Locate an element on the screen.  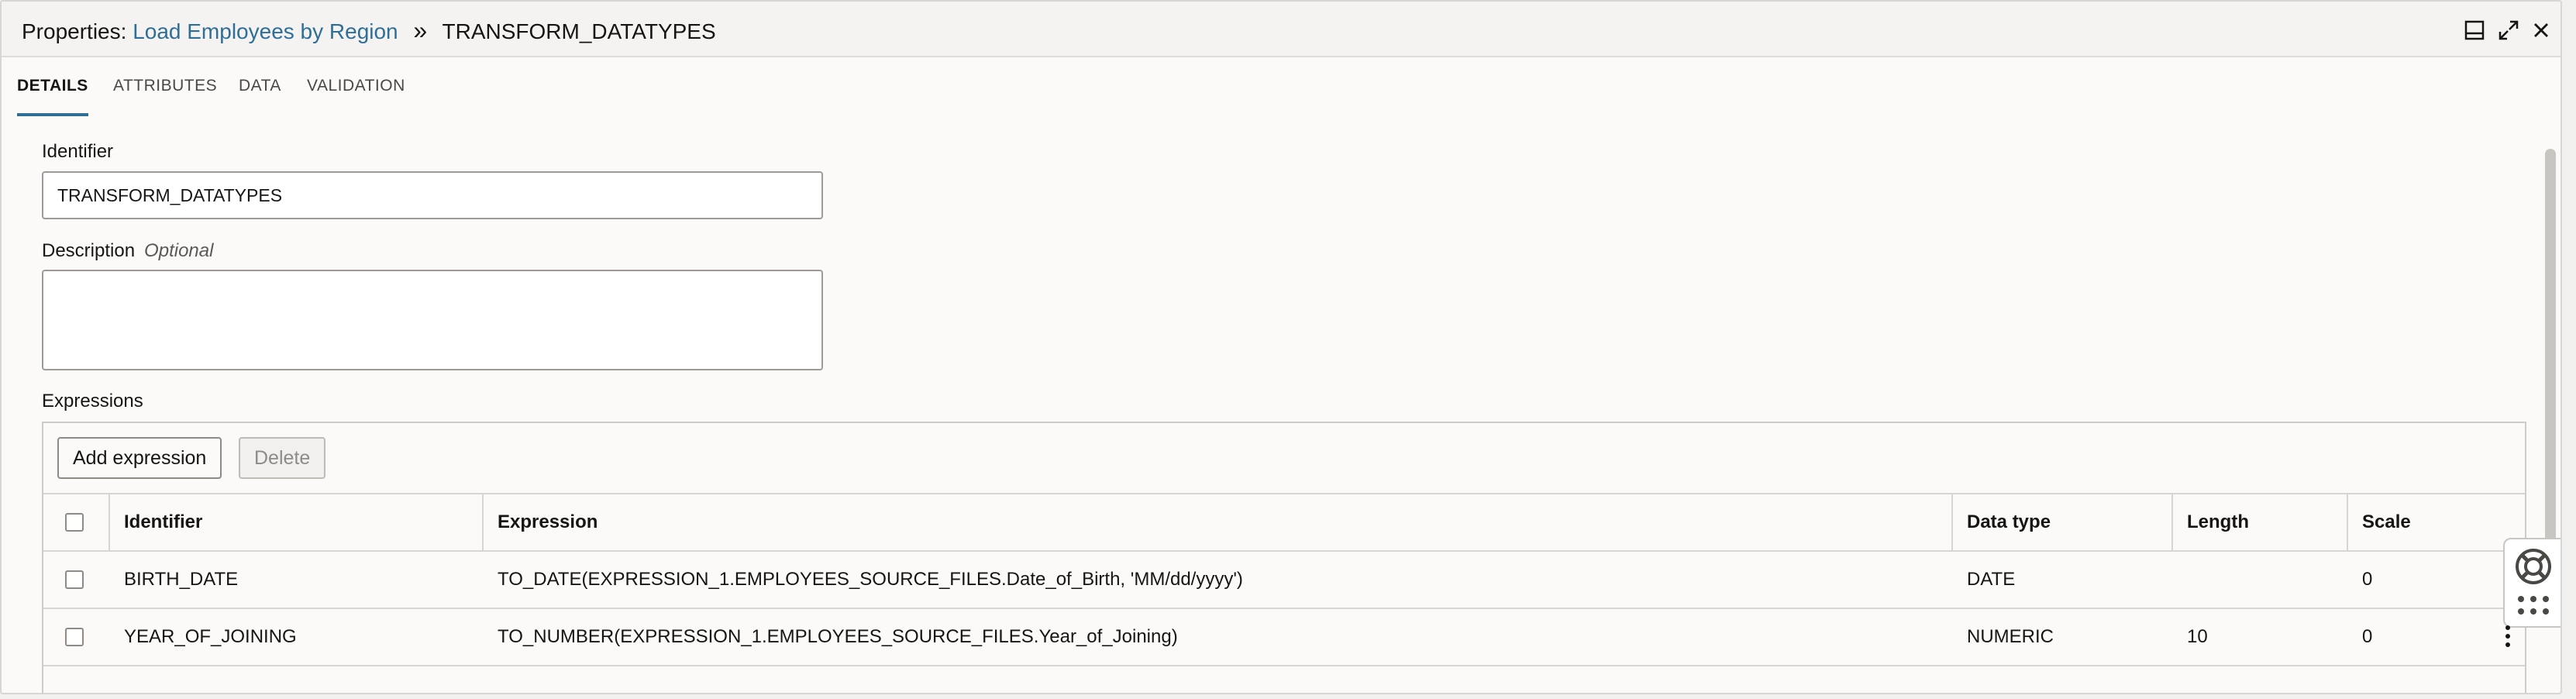
row-identifier: BIRTH_DATE is located at coordinates (181, 579).